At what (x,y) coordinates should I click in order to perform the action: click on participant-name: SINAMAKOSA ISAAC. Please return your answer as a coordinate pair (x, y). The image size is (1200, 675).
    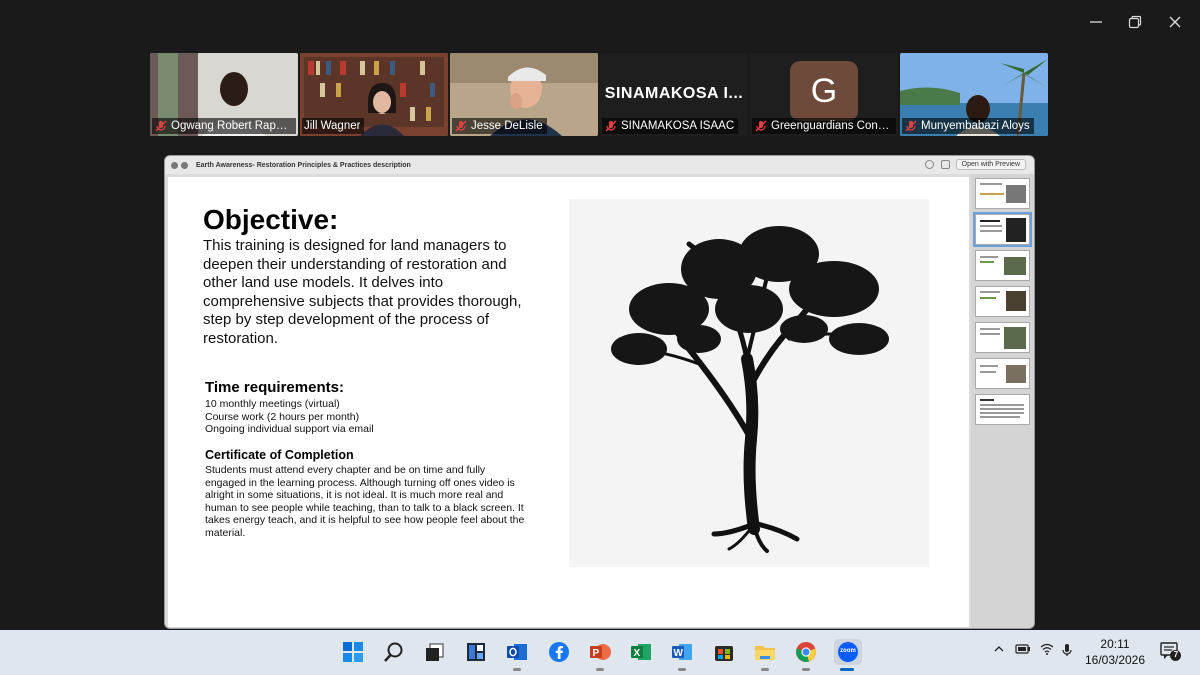
    Looking at the image, I should click on (678, 126).